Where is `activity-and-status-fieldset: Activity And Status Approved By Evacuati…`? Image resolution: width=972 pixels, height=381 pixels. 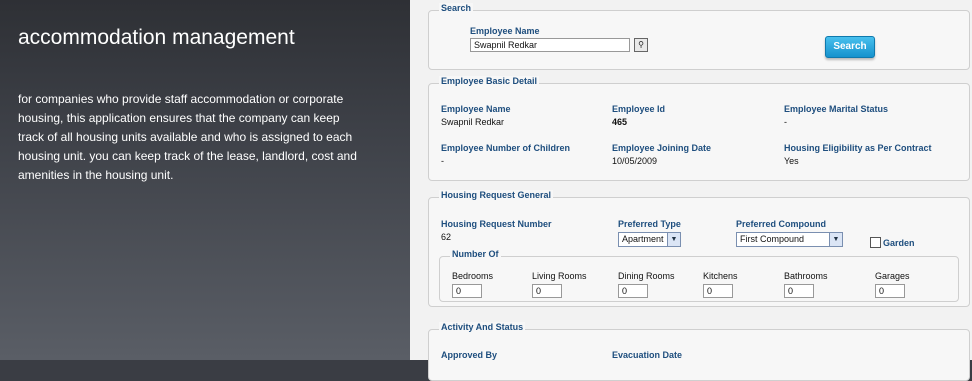
activity-and-status-fieldset: Activity And Status Approved By Evacuati… is located at coordinates (699, 351).